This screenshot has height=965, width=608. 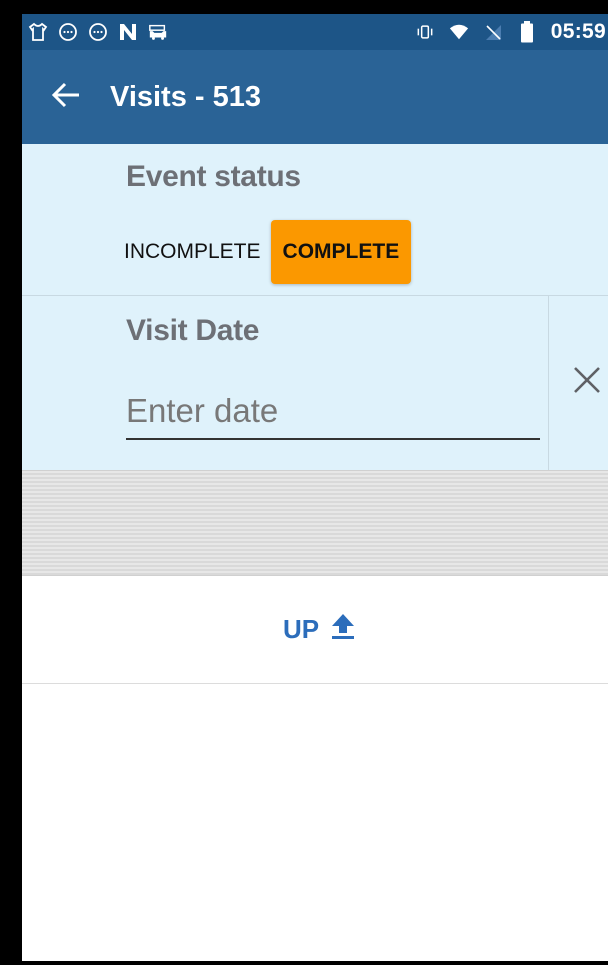 I want to click on status-option-complete: COMPLETE, so click(x=341, y=252).